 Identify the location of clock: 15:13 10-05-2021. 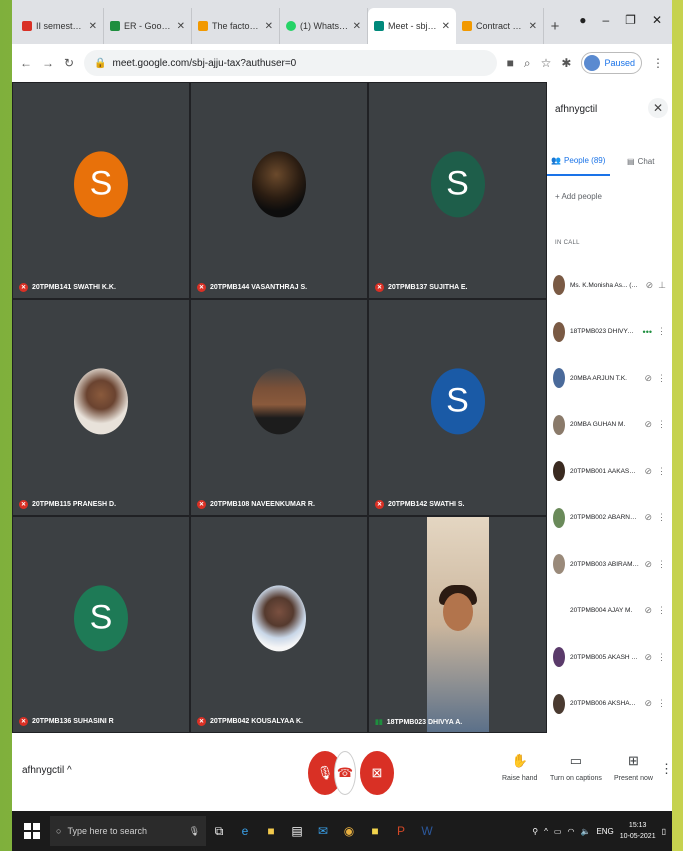
(638, 831).